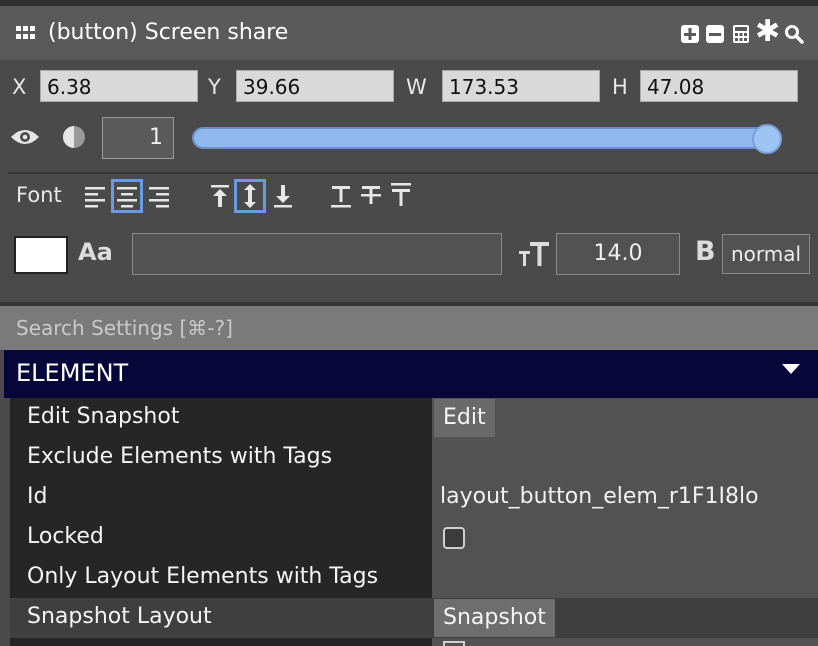  What do you see at coordinates (741, 34) in the screenshot?
I see `calculator-icon` at bounding box center [741, 34].